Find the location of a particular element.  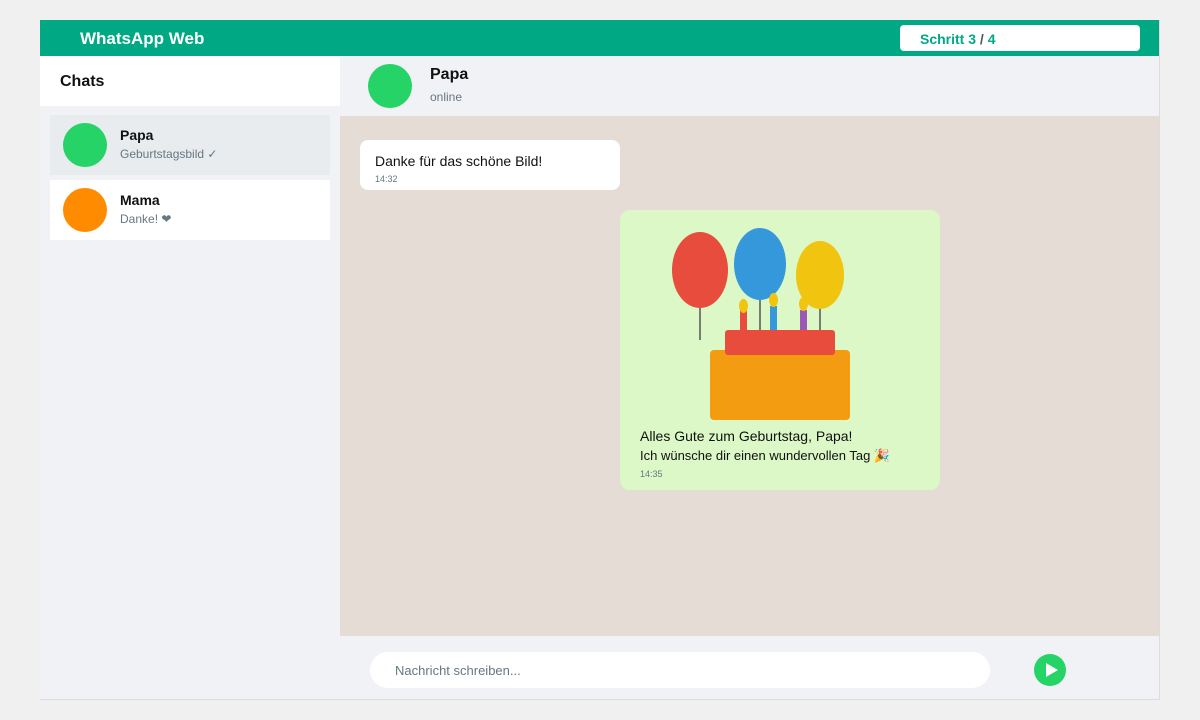

send-button is located at coordinates (1050, 670).